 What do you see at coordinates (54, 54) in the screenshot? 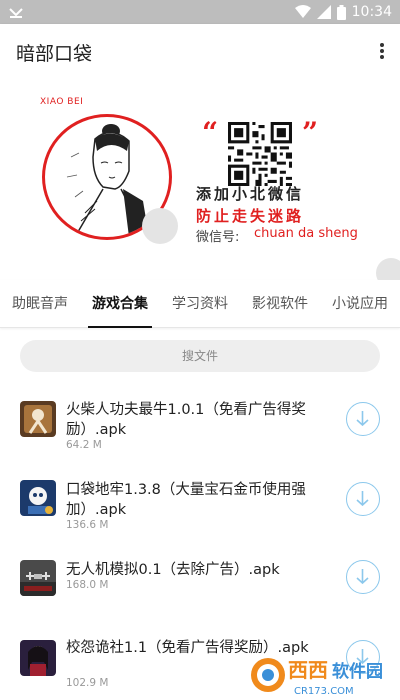
I see `app-title: 暗部口袋` at bounding box center [54, 54].